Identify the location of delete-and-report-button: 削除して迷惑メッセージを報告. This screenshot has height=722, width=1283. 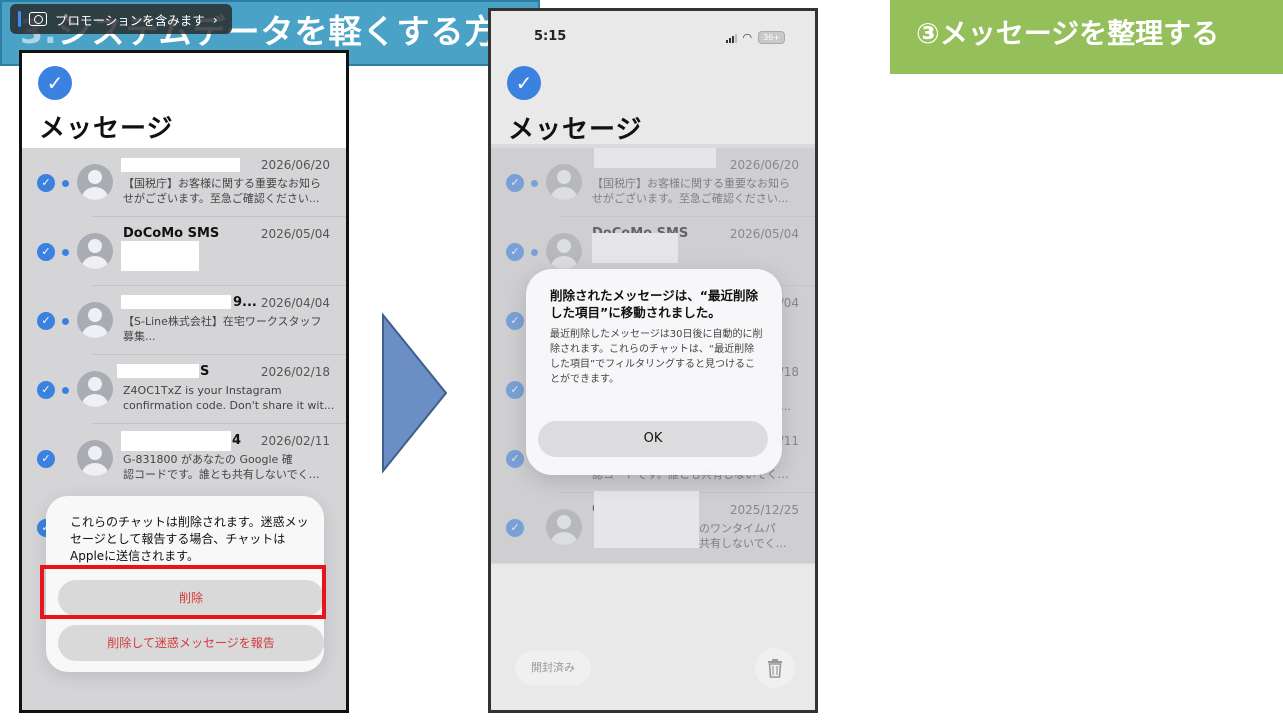
(191, 643).